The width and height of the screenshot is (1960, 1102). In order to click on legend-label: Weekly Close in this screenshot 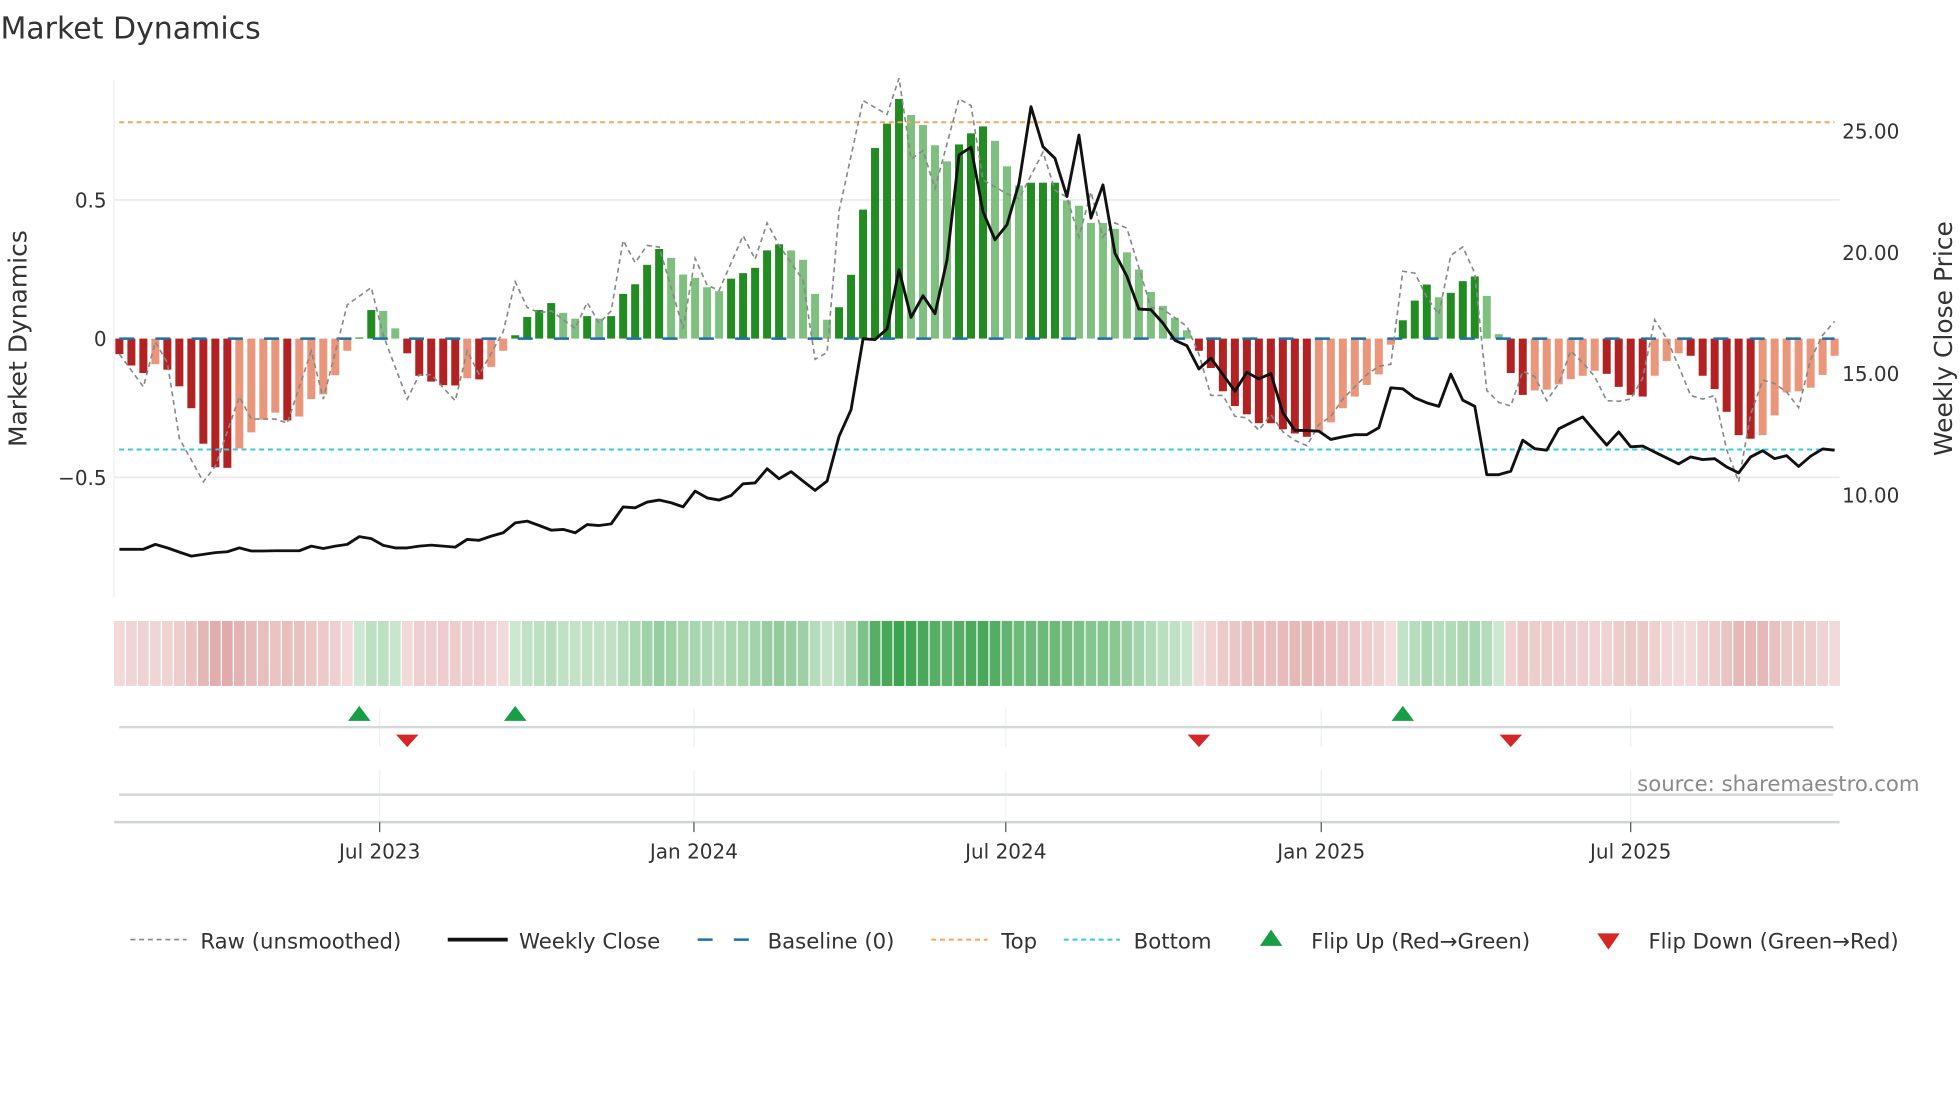, I will do `click(589, 941)`.